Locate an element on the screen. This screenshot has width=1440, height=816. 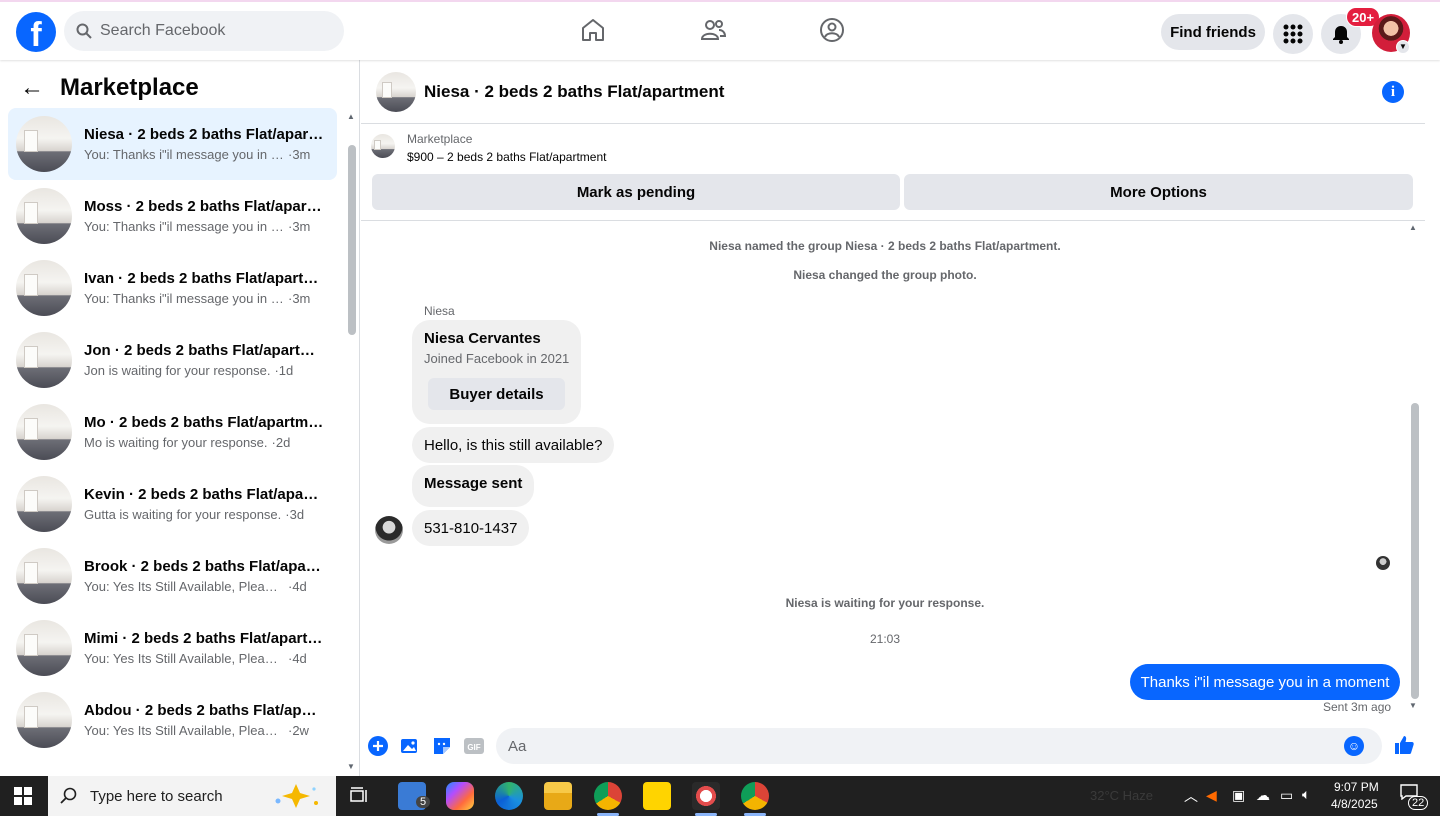
friends-icon is located at coordinates (713, 30).